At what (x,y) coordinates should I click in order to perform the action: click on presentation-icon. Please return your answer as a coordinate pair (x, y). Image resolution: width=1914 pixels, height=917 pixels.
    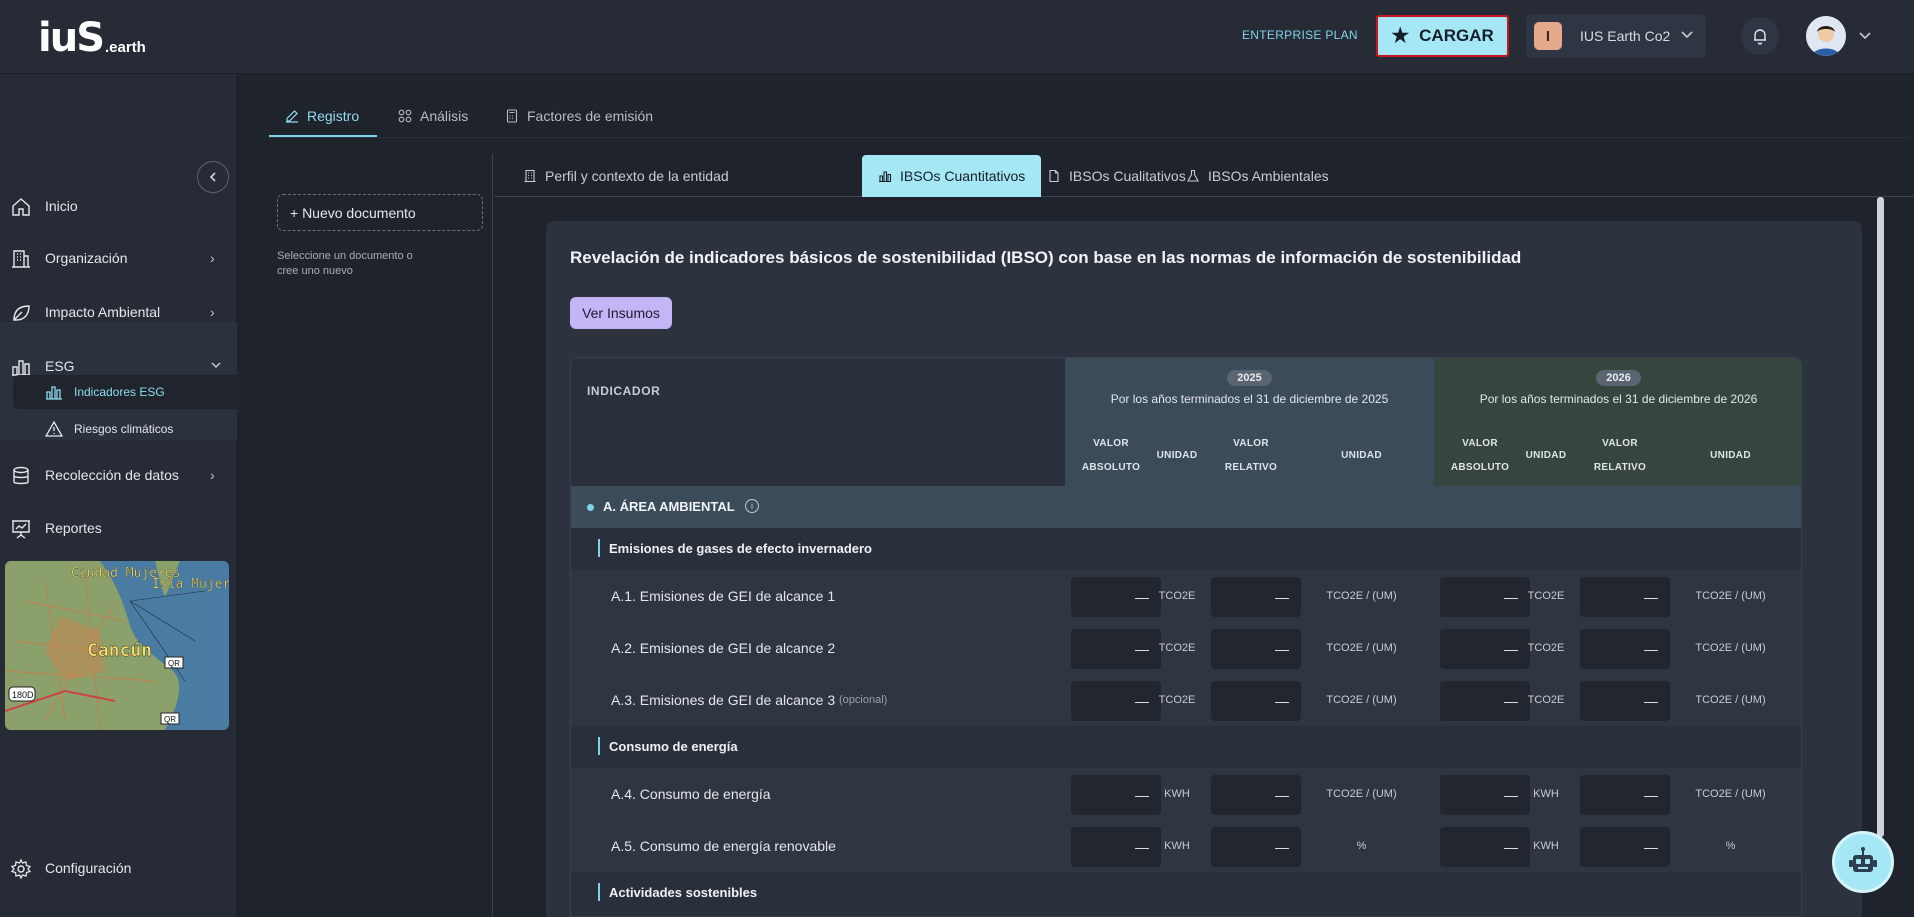
    Looking at the image, I should click on (21, 529).